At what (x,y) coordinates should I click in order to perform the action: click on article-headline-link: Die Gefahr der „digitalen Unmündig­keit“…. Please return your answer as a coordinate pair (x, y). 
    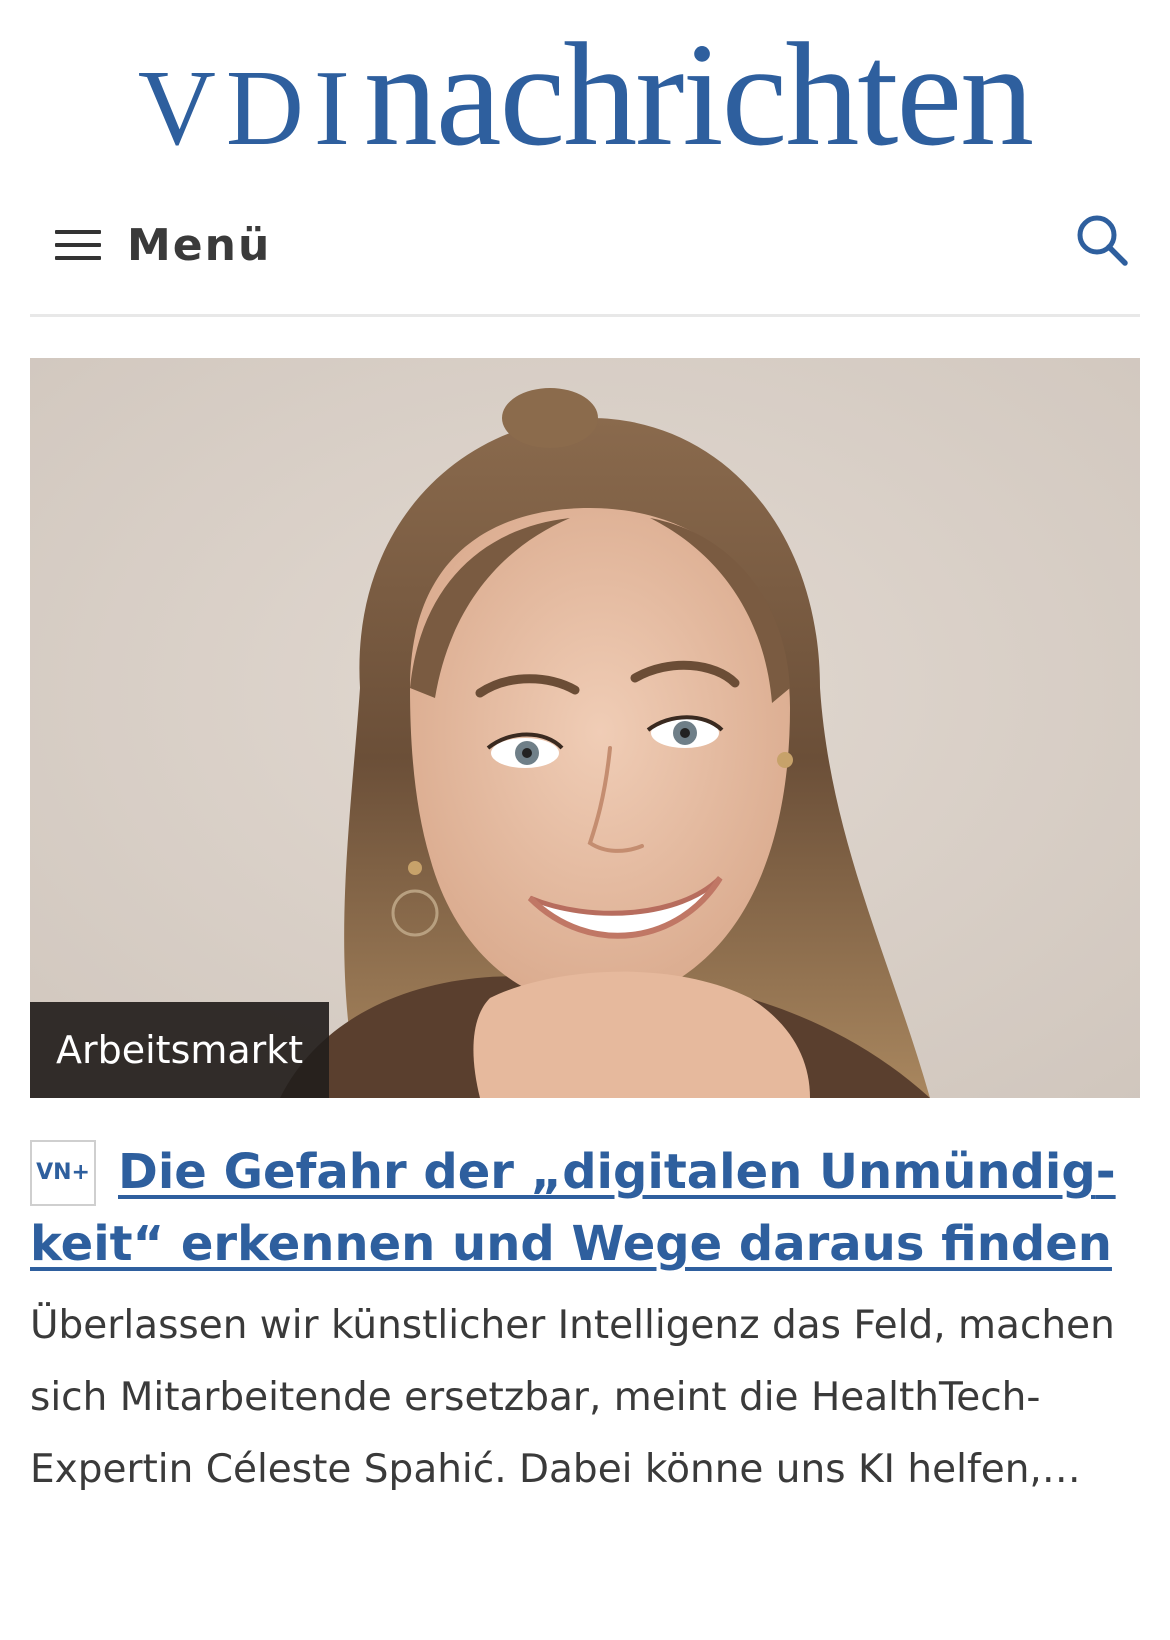
    Looking at the image, I should click on (573, 1208).